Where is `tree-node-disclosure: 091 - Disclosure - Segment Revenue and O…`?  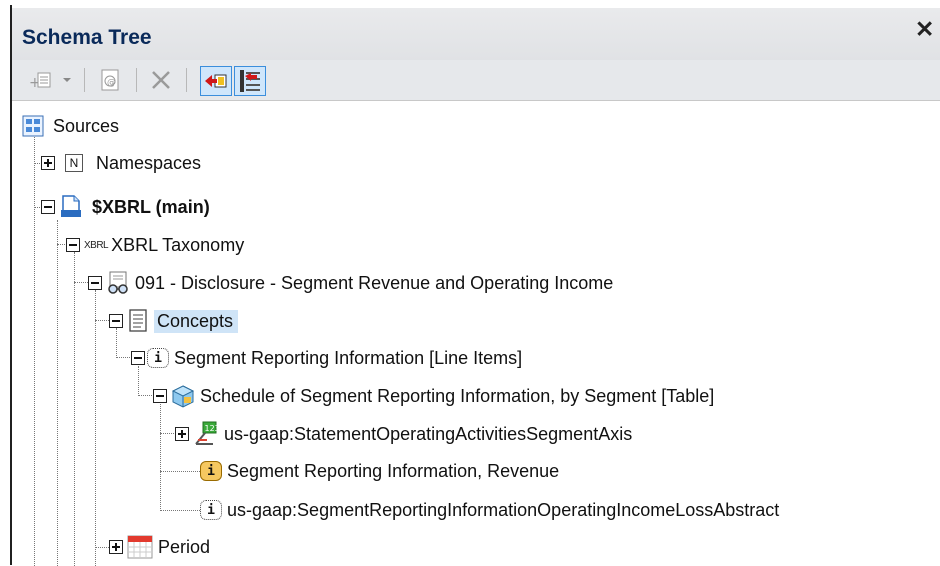
tree-node-disclosure: 091 - Disclosure - Segment Revenue and O… is located at coordinates (352, 283).